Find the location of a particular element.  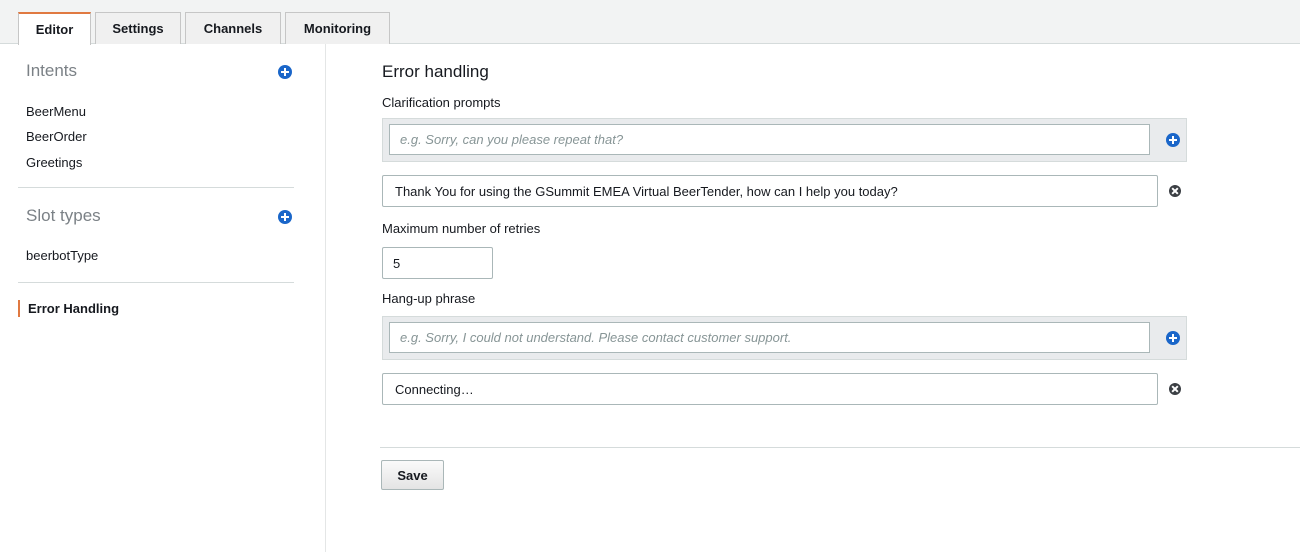

main-divider is located at coordinates (840, 447).